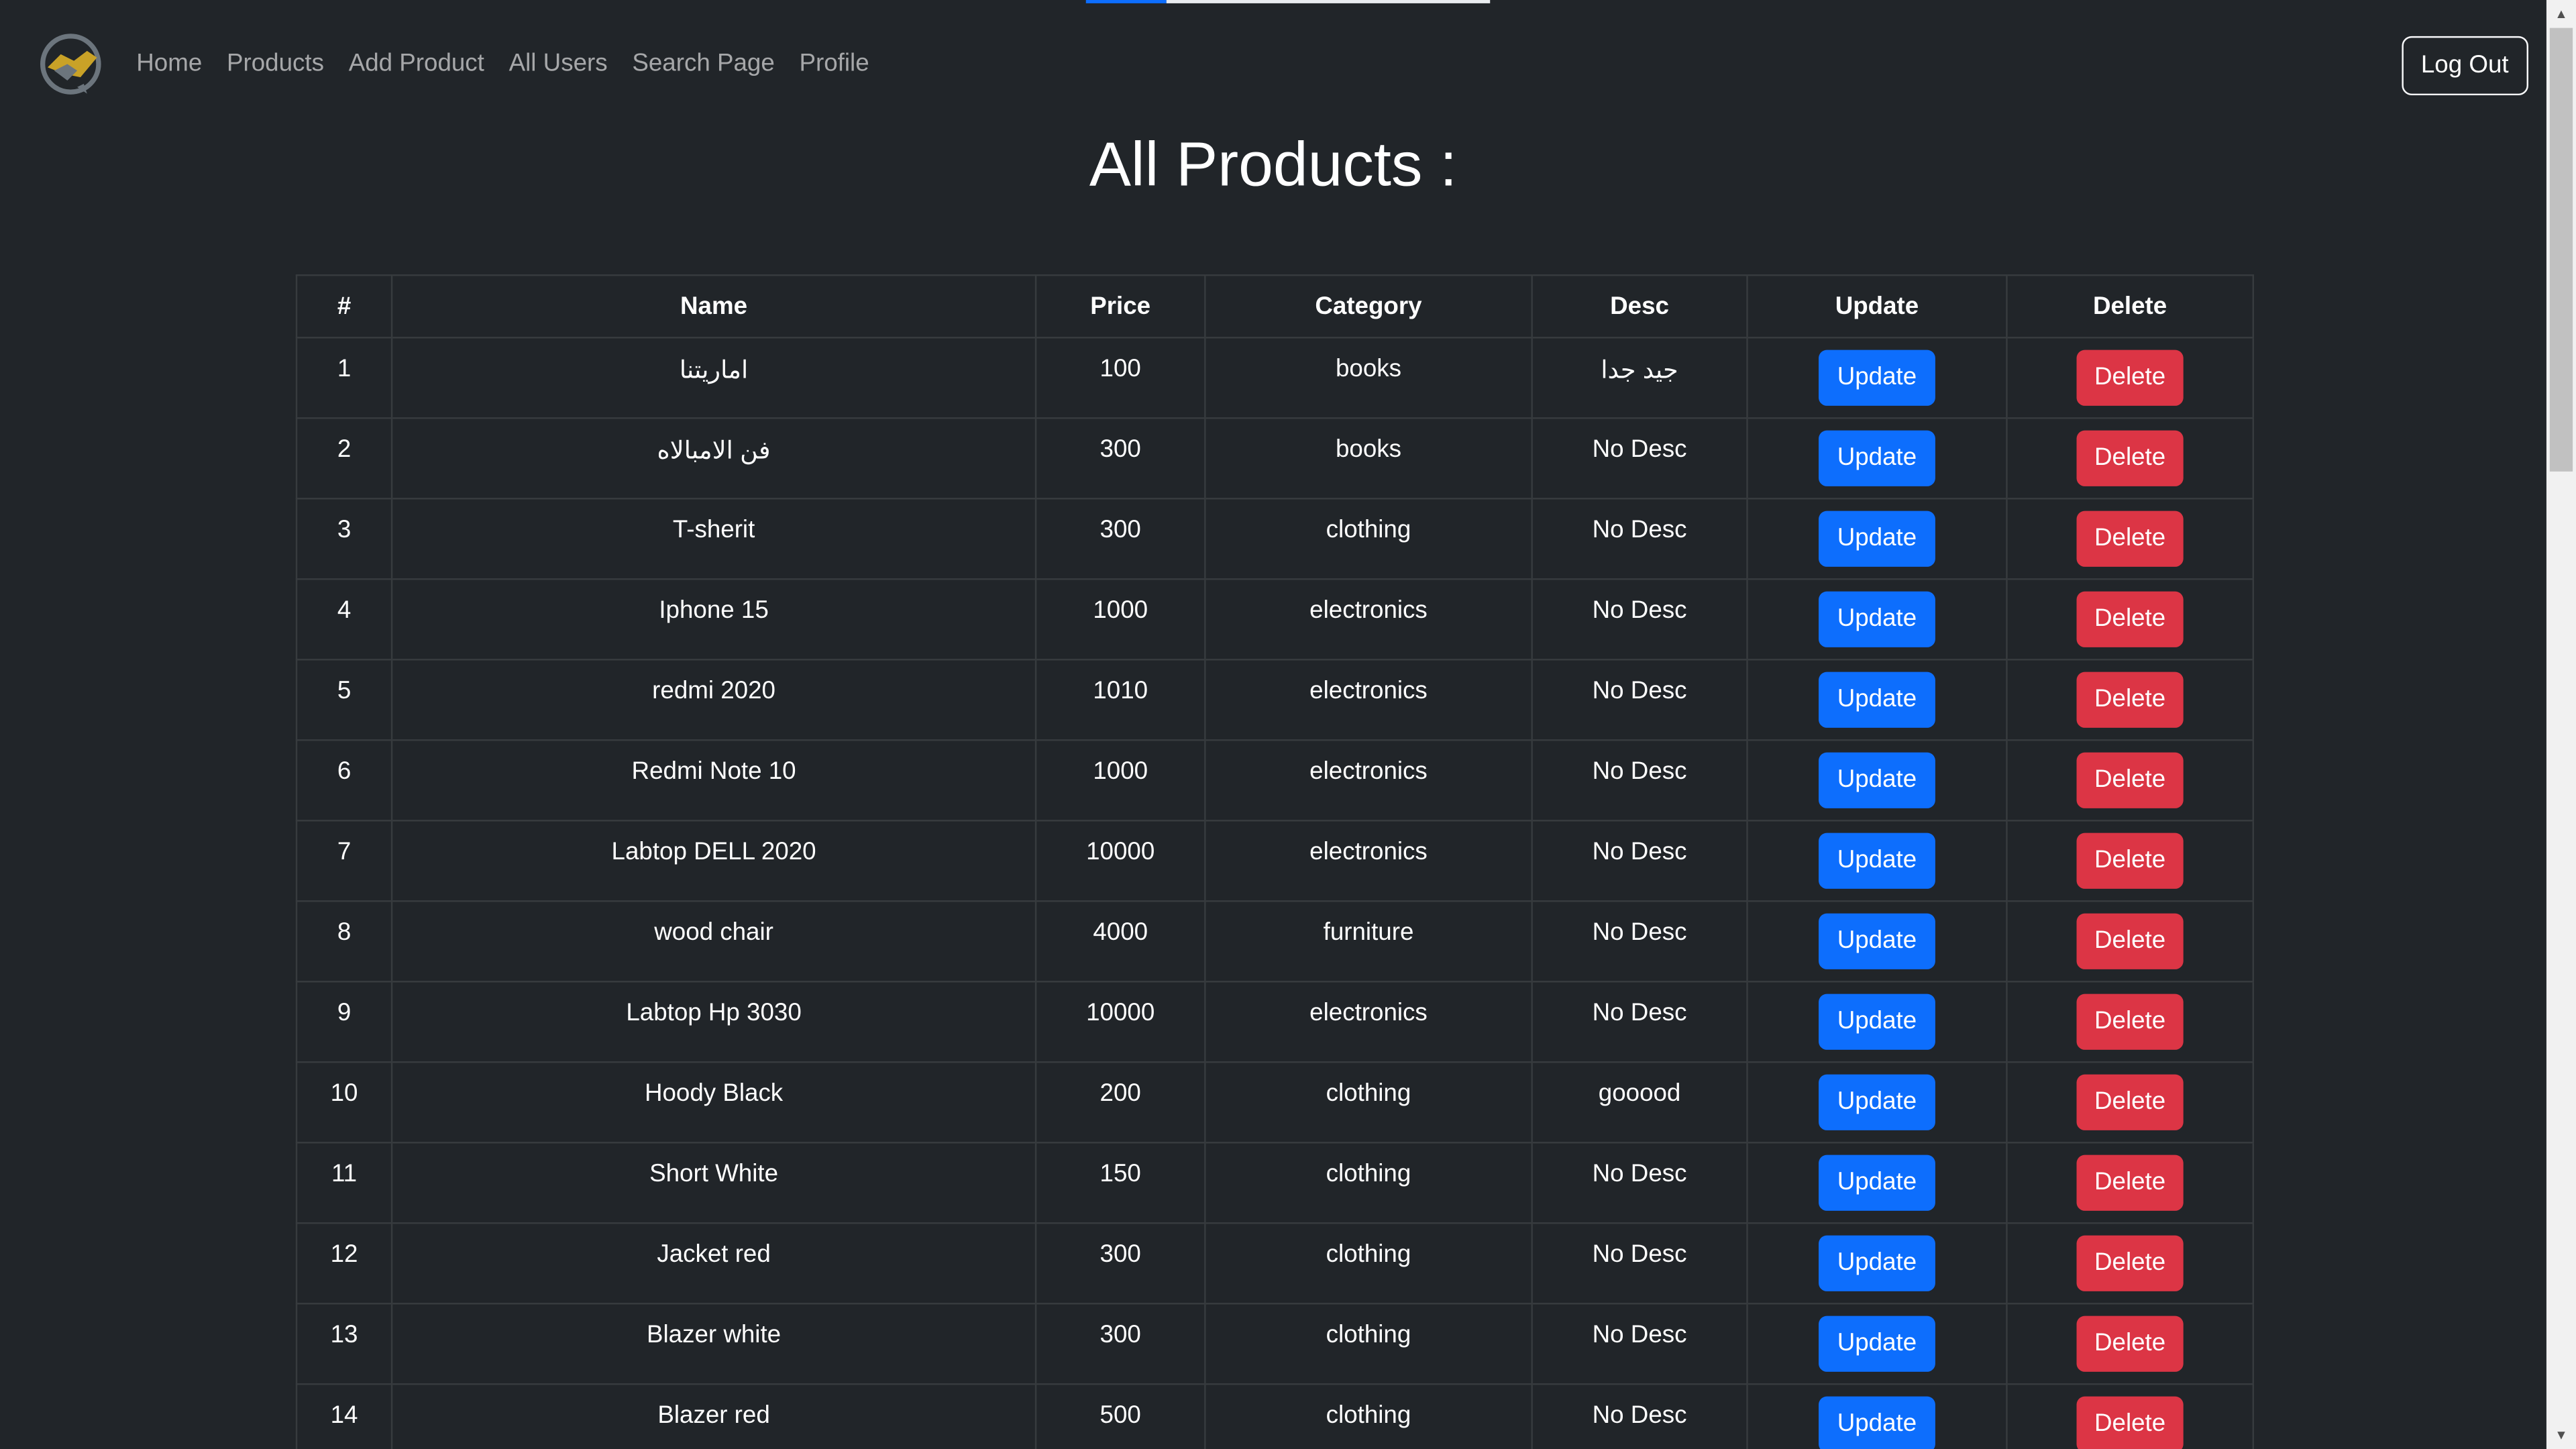 Image resolution: width=2576 pixels, height=1449 pixels. Describe the element at coordinates (2561, 250) in the screenshot. I see `scrollbar-thumb` at that location.